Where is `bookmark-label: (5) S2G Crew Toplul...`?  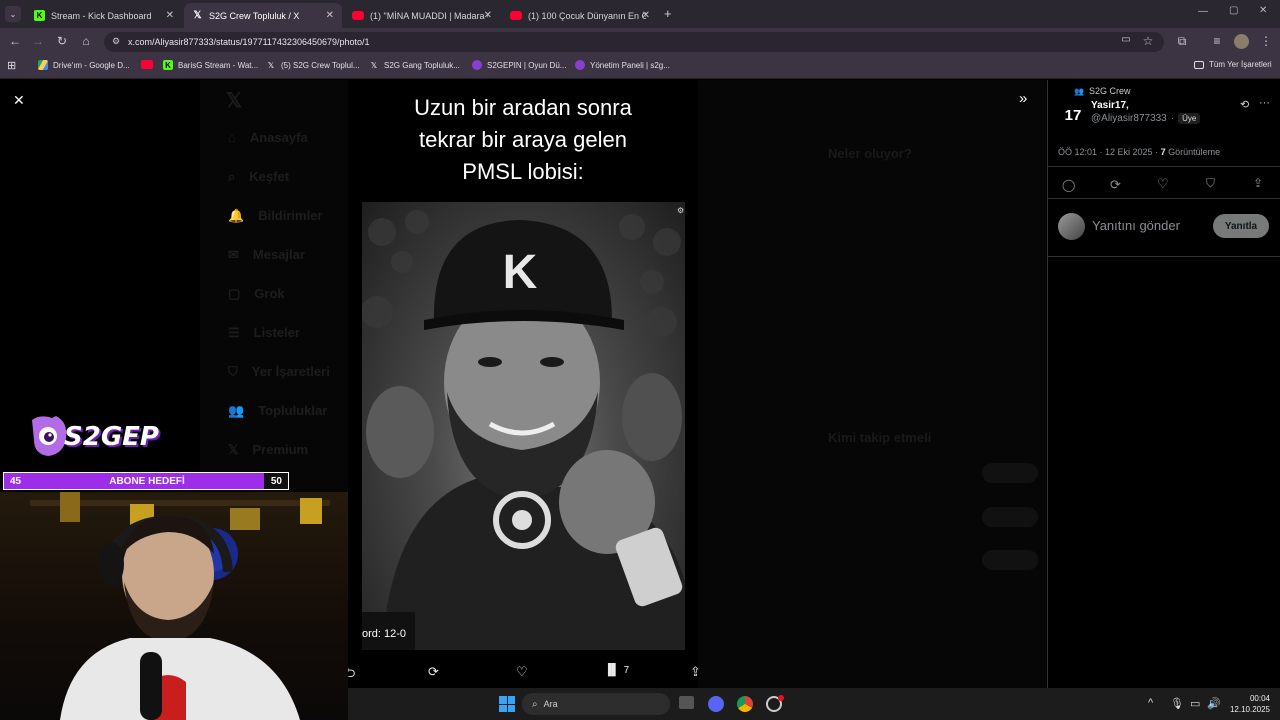
bookmark-label: (5) S2G Crew Toplul... is located at coordinates (320, 65).